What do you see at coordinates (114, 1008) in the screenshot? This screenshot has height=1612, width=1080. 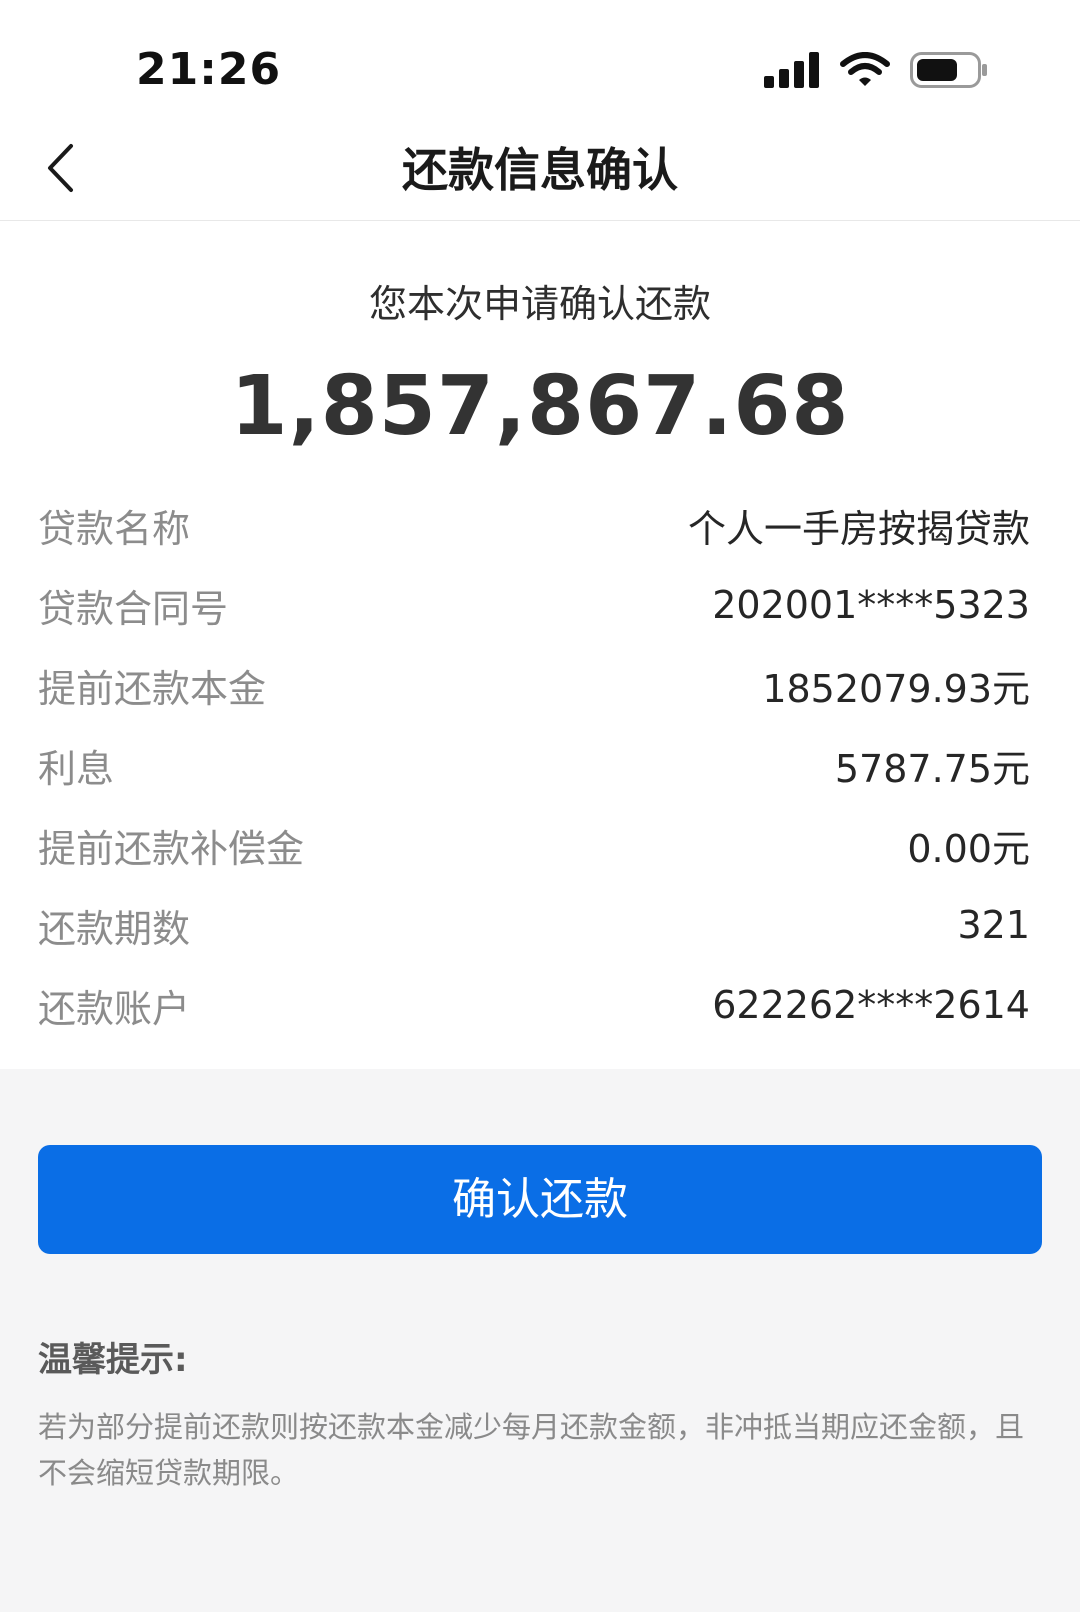 I see `detail-label: 还款账户` at bounding box center [114, 1008].